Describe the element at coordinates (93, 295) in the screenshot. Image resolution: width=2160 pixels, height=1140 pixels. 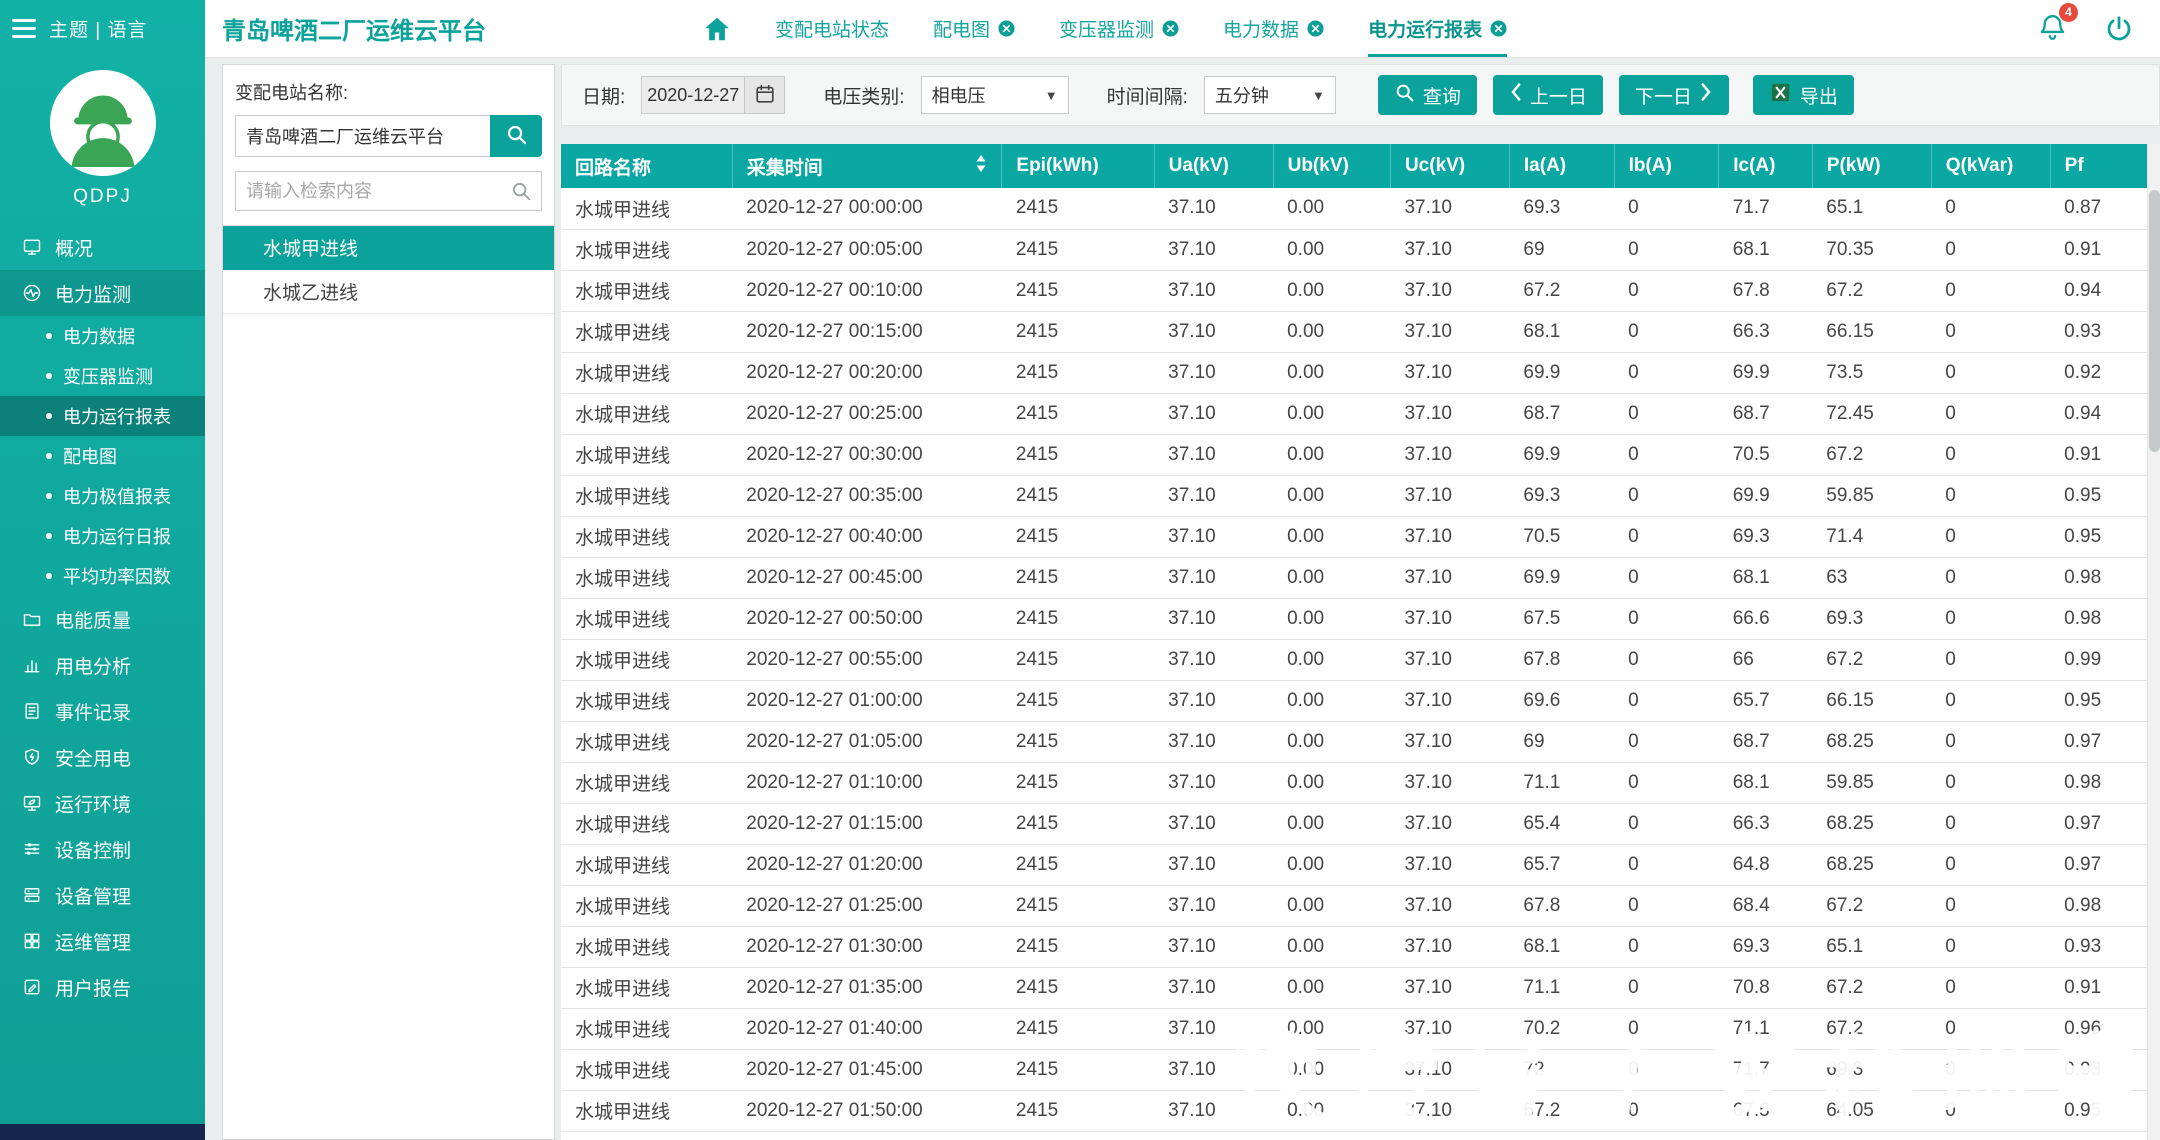
I see `sidebar-item-label: 电力监测` at that location.